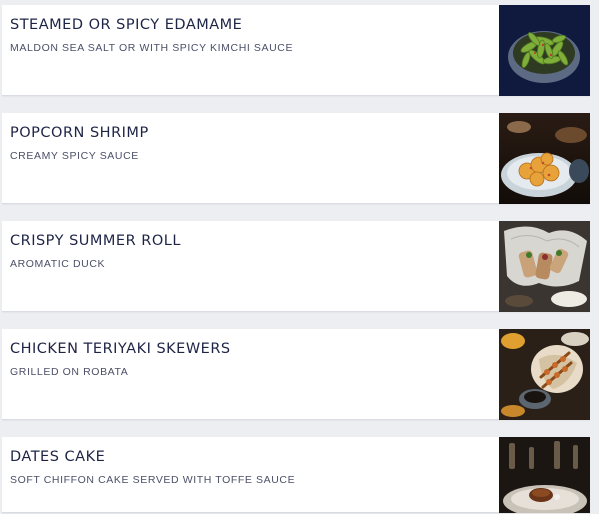 Image resolution: width=599 pixels, height=514 pixels. Describe the element at coordinates (250, 143) in the screenshot. I see `menu-item-text: POPCORN SHRIMP CREAMY SPICY SAUCE` at that location.